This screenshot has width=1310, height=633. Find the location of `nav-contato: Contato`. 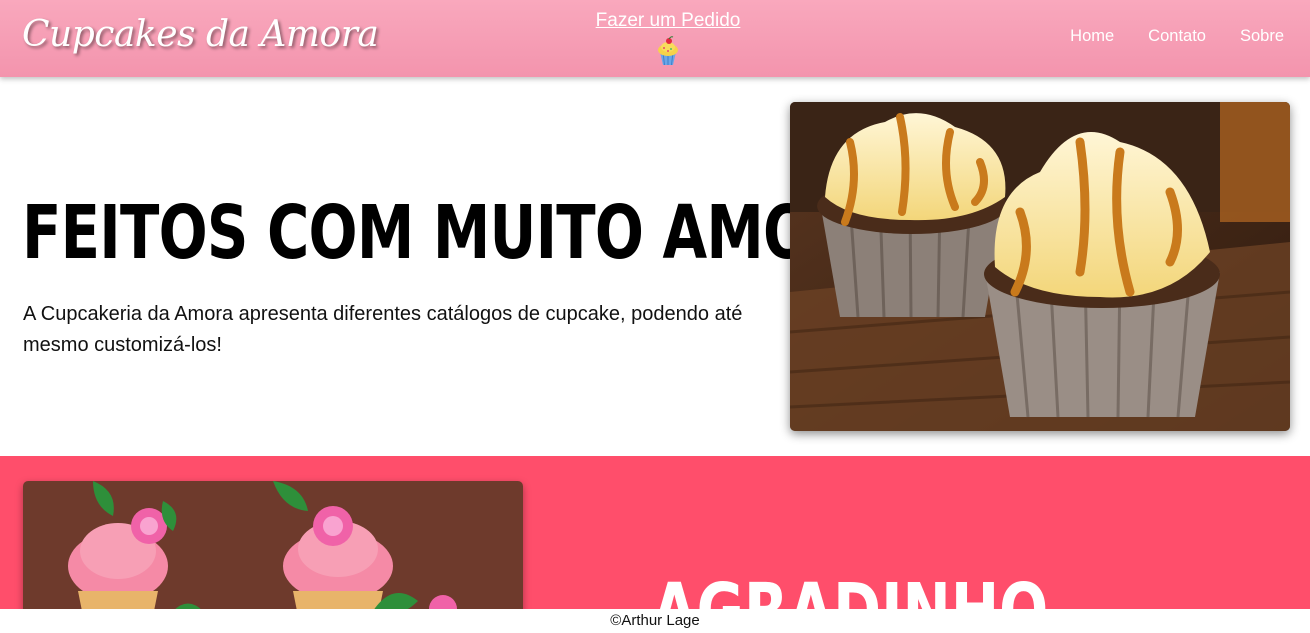

nav-contato: Contato is located at coordinates (1177, 36).